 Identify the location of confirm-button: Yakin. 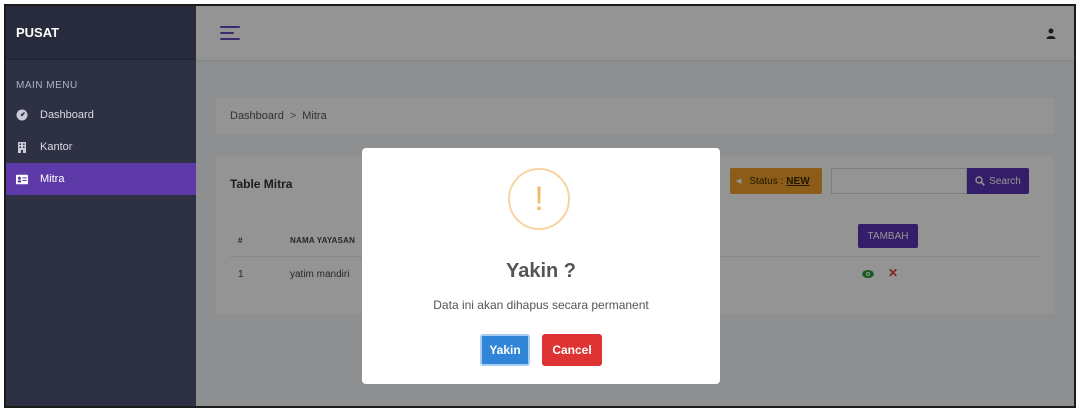
(505, 350).